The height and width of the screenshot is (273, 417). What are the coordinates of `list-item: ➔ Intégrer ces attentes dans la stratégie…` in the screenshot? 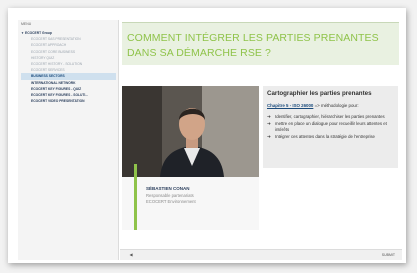 It's located at (331, 137).